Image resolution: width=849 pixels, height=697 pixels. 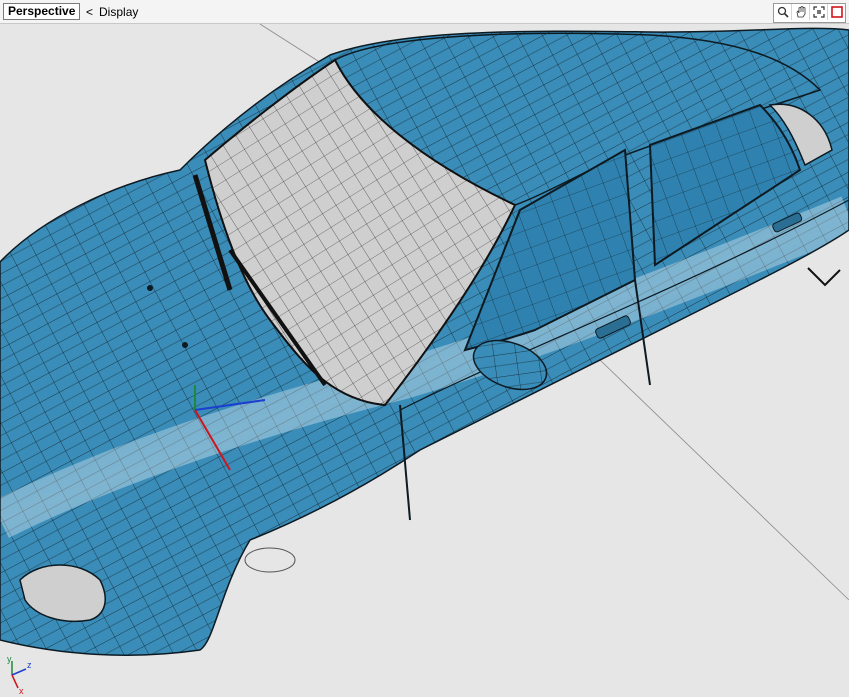 I want to click on display-menu-label: Display, so click(x=119, y=12).